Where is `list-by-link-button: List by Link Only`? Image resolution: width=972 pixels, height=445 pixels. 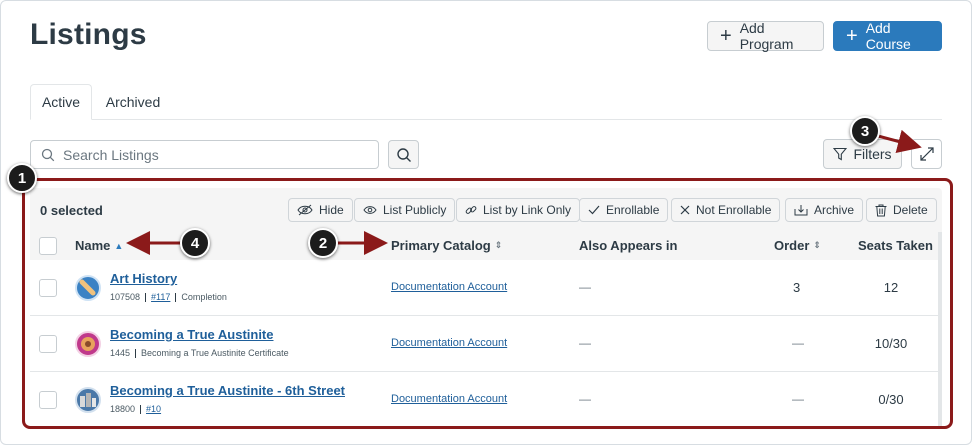 list-by-link-button: List by Link Only is located at coordinates (518, 210).